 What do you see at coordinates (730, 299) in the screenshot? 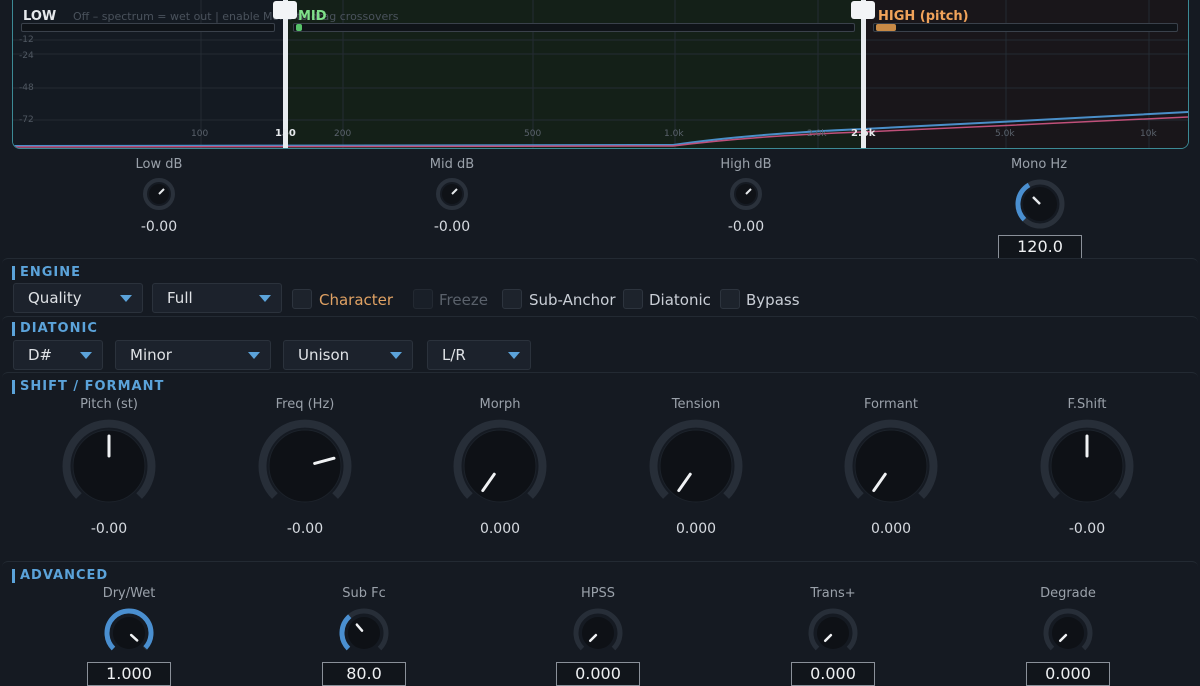
I see `bypass-checkbox` at bounding box center [730, 299].